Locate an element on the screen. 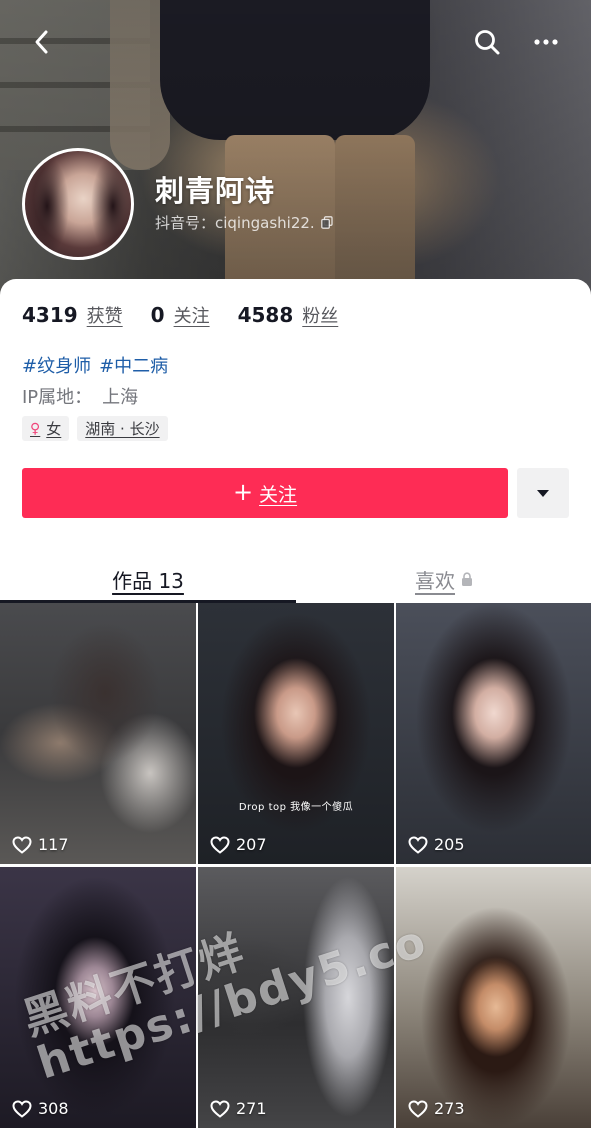 This screenshot has height=1130, width=591. profile-chips: ♀ 女 湖南 · 长沙 is located at coordinates (95, 428).